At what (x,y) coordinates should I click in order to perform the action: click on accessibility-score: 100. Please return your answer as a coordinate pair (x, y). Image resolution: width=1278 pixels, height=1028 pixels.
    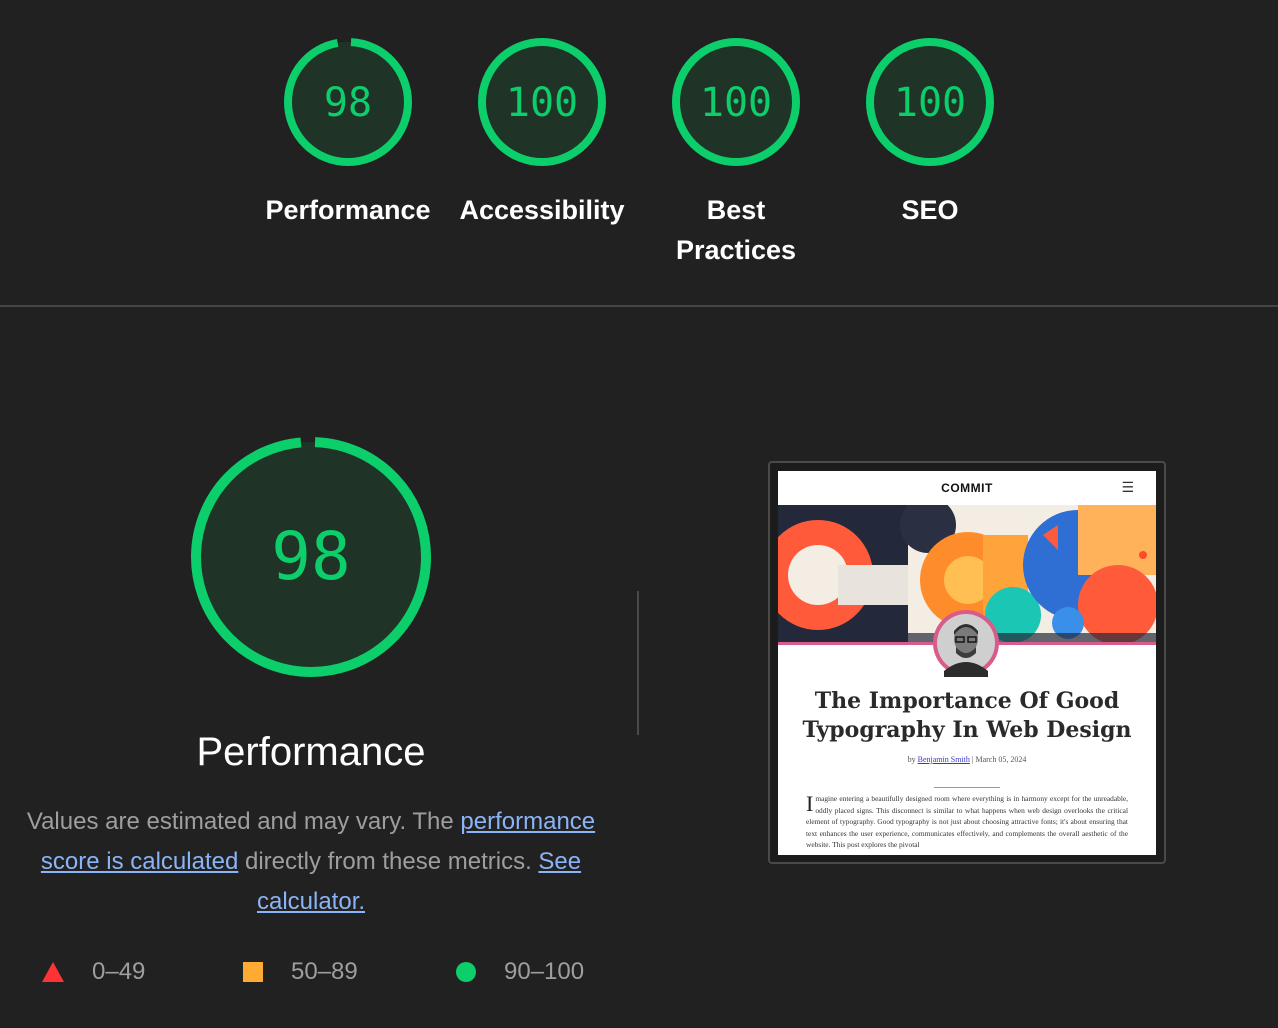
    Looking at the image, I should click on (542, 103).